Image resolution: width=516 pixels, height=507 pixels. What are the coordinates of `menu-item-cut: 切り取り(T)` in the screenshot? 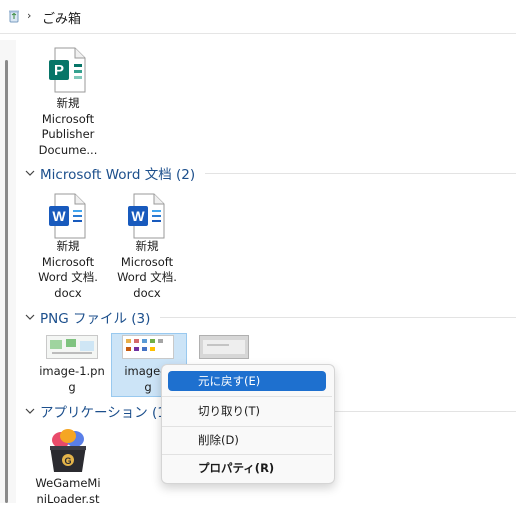 It's located at (247, 411).